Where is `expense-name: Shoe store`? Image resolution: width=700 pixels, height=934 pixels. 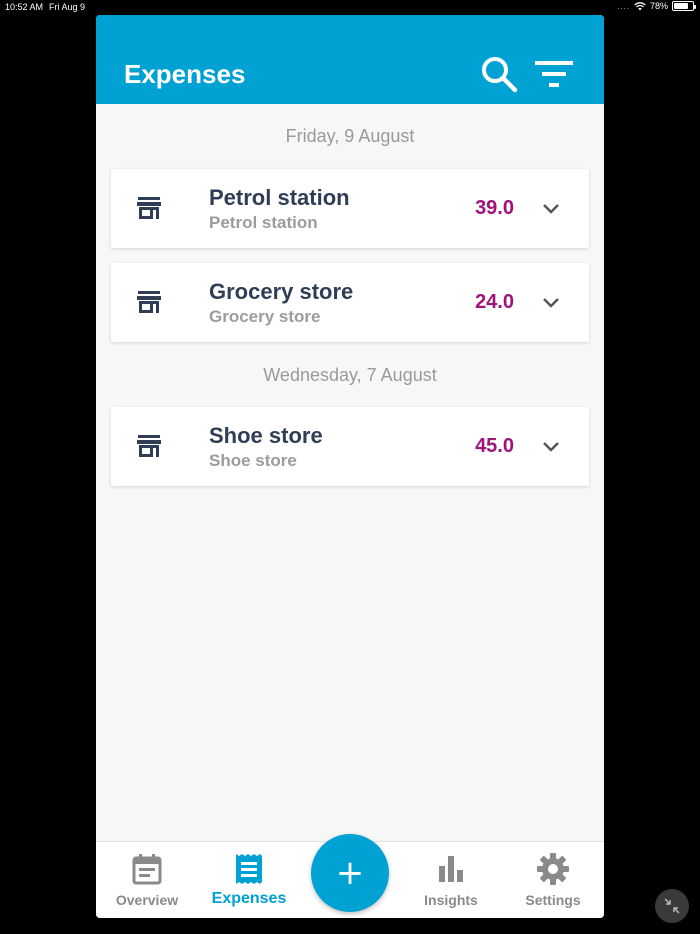 expense-name: Shoe store is located at coordinates (266, 435).